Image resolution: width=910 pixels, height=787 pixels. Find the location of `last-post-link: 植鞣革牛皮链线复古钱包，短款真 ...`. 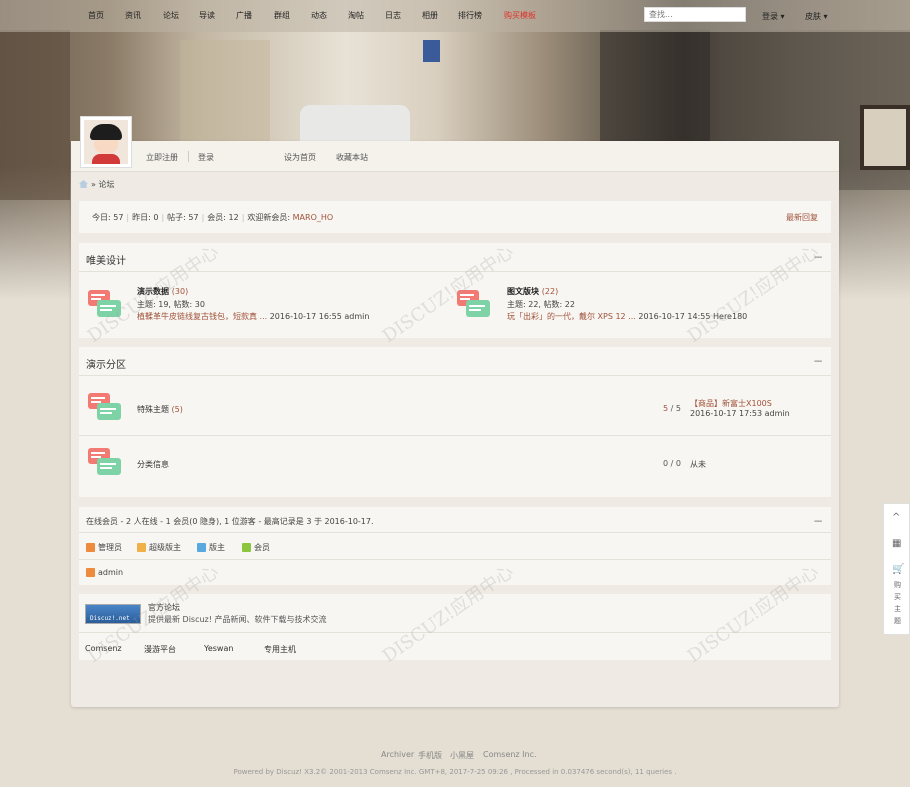

last-post-link: 植鞣革牛皮链线复古钱包，短款真 ... is located at coordinates (202, 316).